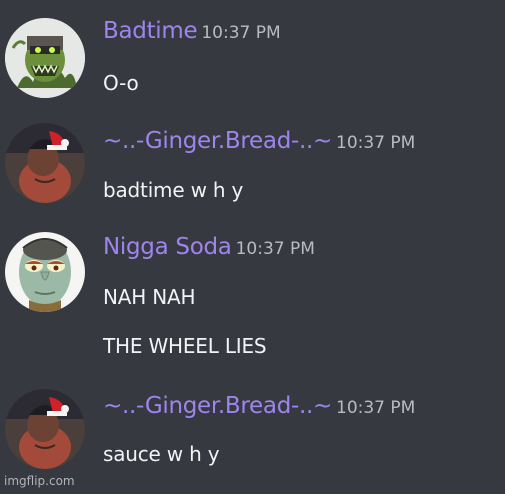  Describe the element at coordinates (45, 272) in the screenshot. I see `squidward-avatar-icon` at that location.